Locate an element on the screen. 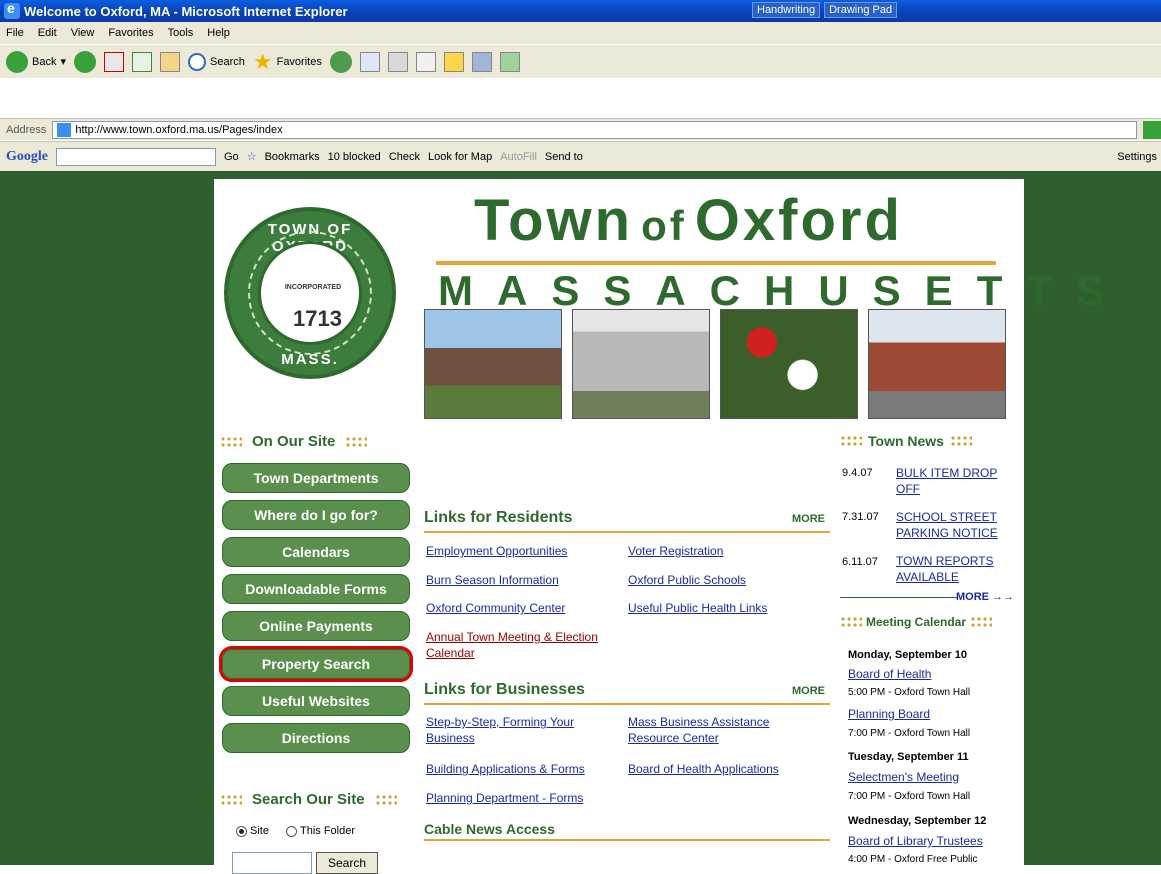 The width and height of the screenshot is (1161, 874). address-url: http://www.town.oxford.ma.us/Pages/index is located at coordinates (179, 129).